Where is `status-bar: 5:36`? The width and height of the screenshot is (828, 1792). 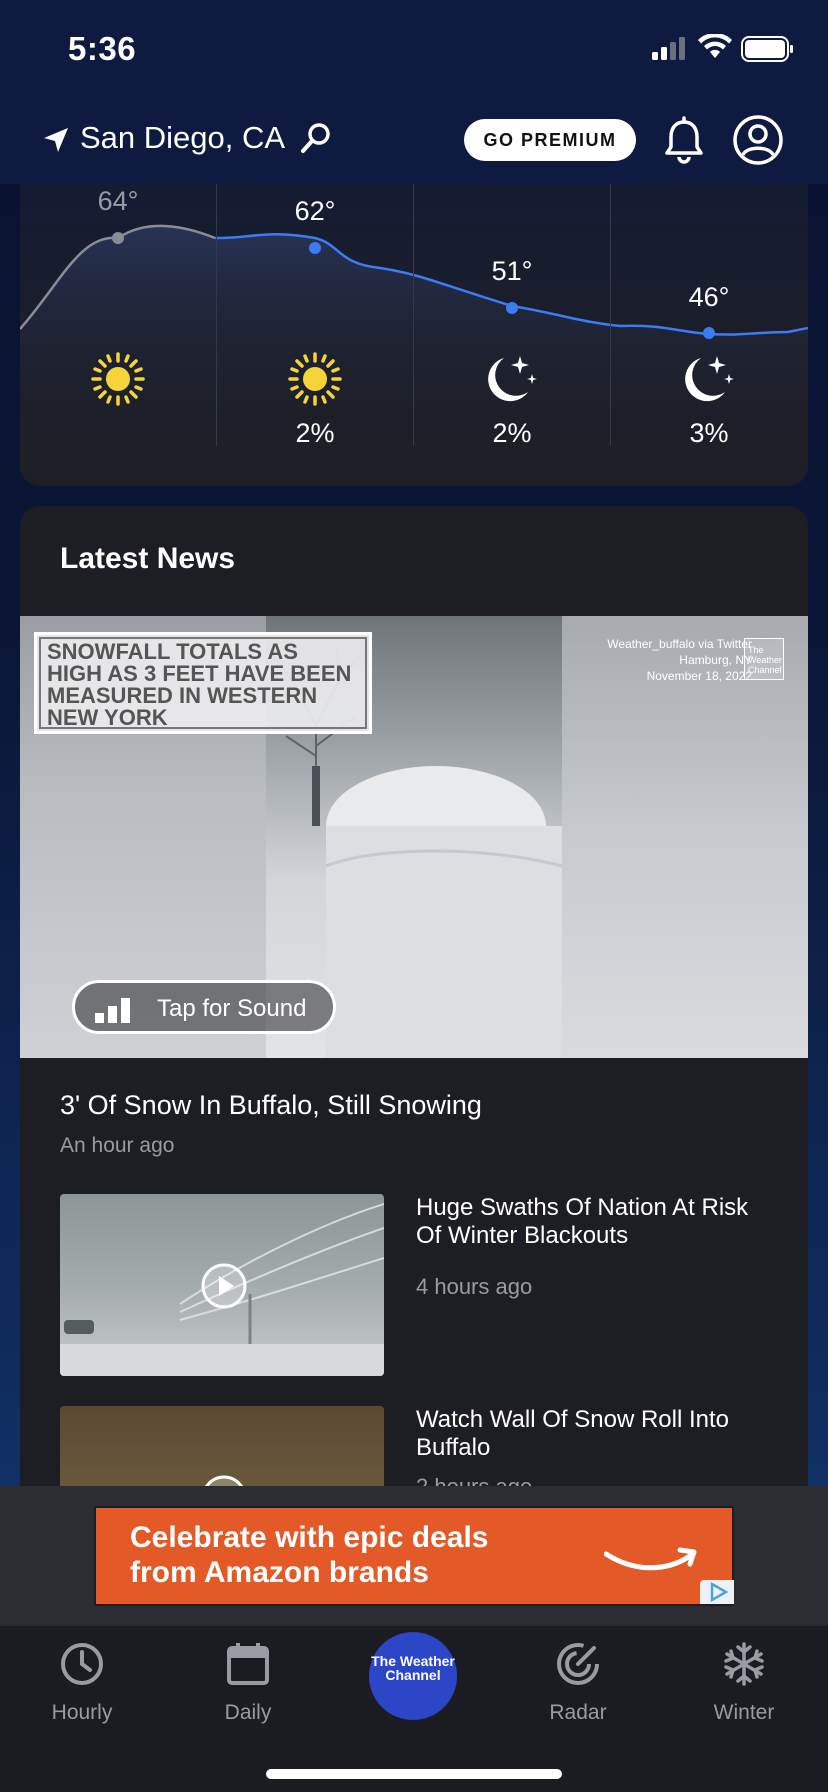 status-bar: 5:36 is located at coordinates (414, 50).